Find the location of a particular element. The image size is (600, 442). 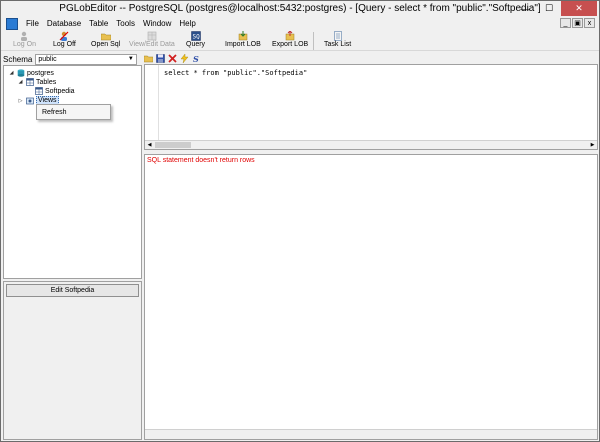

table-icon is located at coordinates (39, 91).